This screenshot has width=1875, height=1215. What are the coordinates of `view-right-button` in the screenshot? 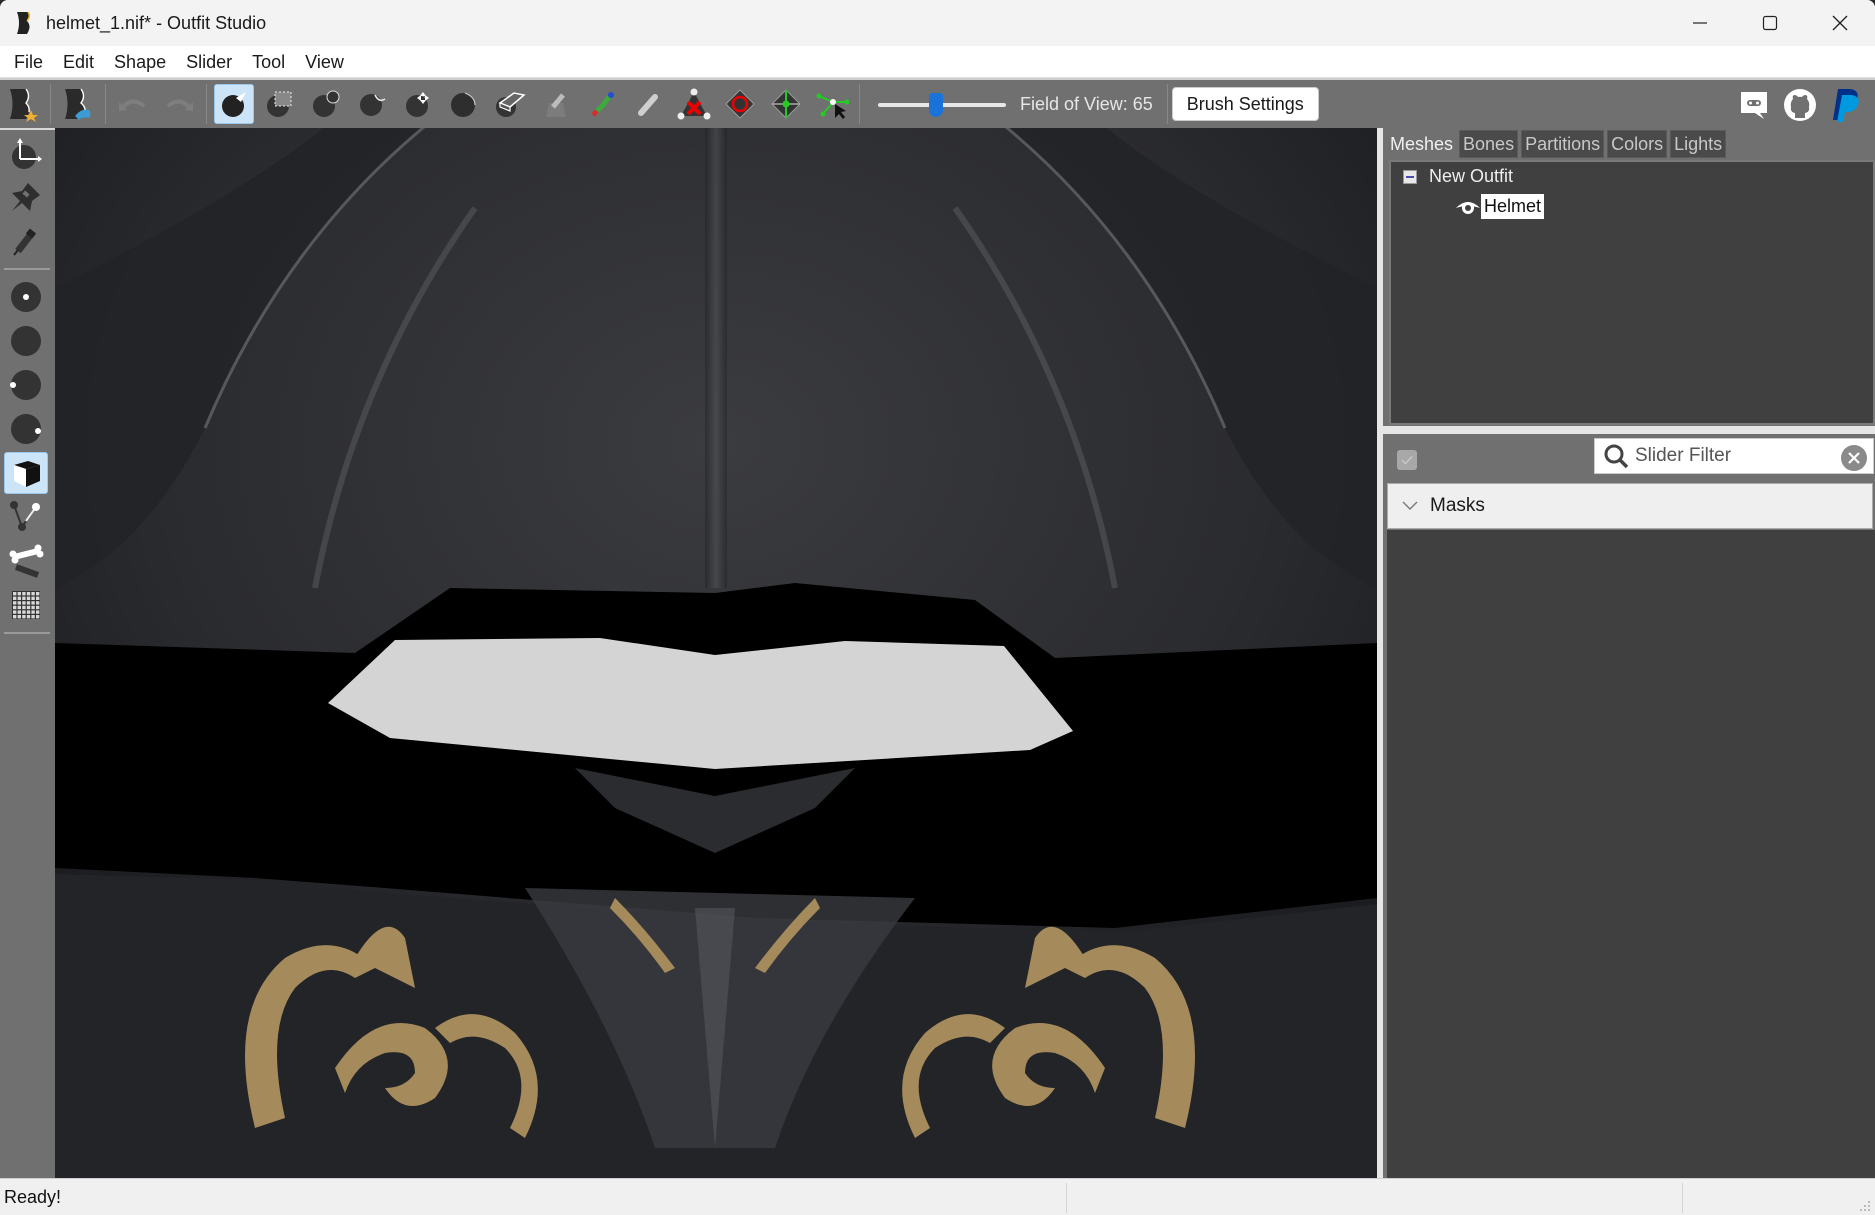 It's located at (26, 429).